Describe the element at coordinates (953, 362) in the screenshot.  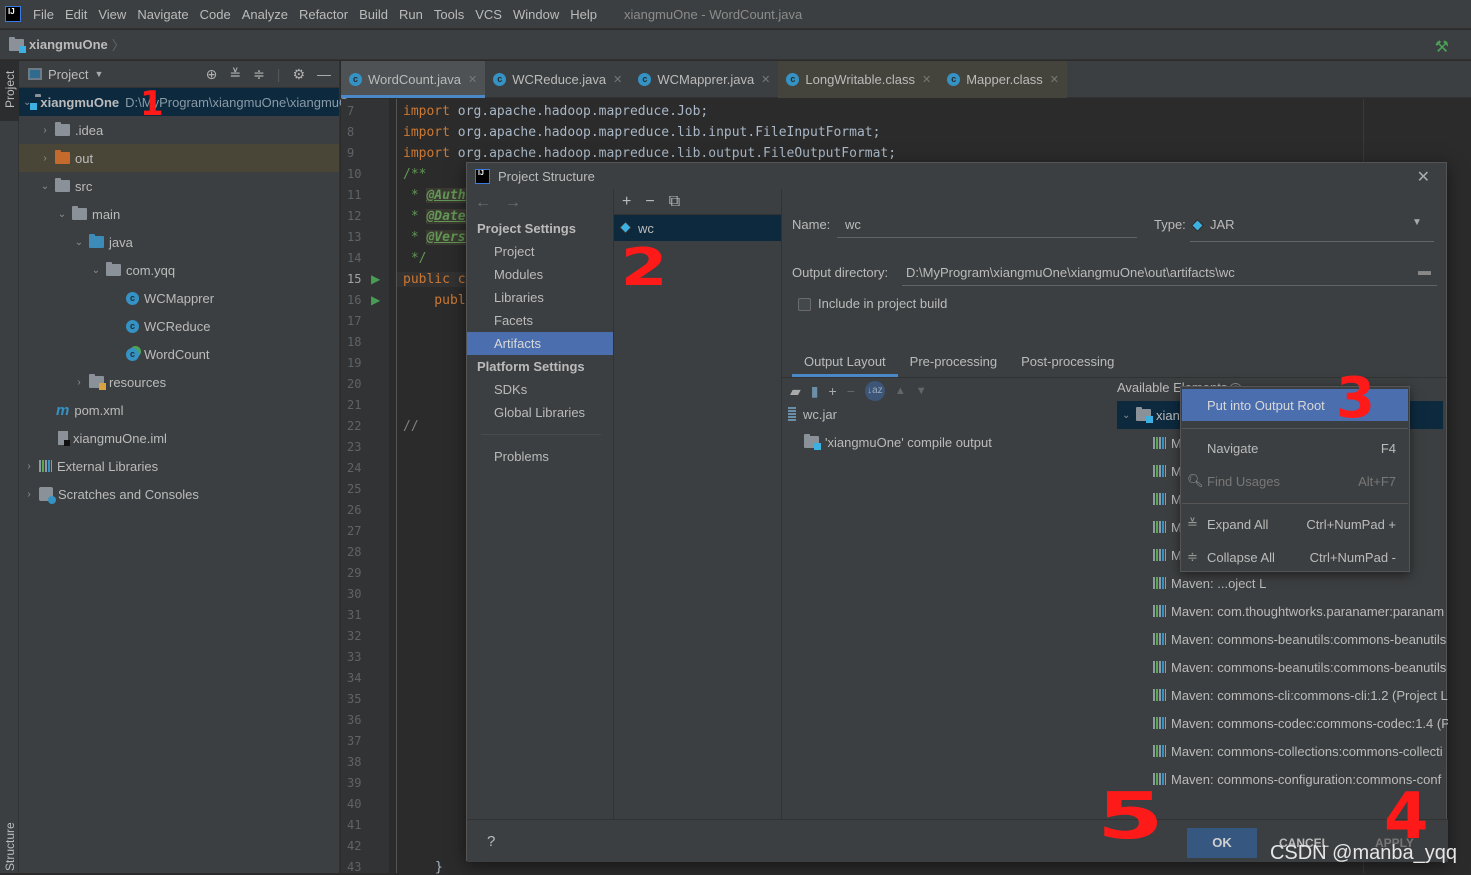
I see `tab-pre-processing: Pre-processing` at that location.